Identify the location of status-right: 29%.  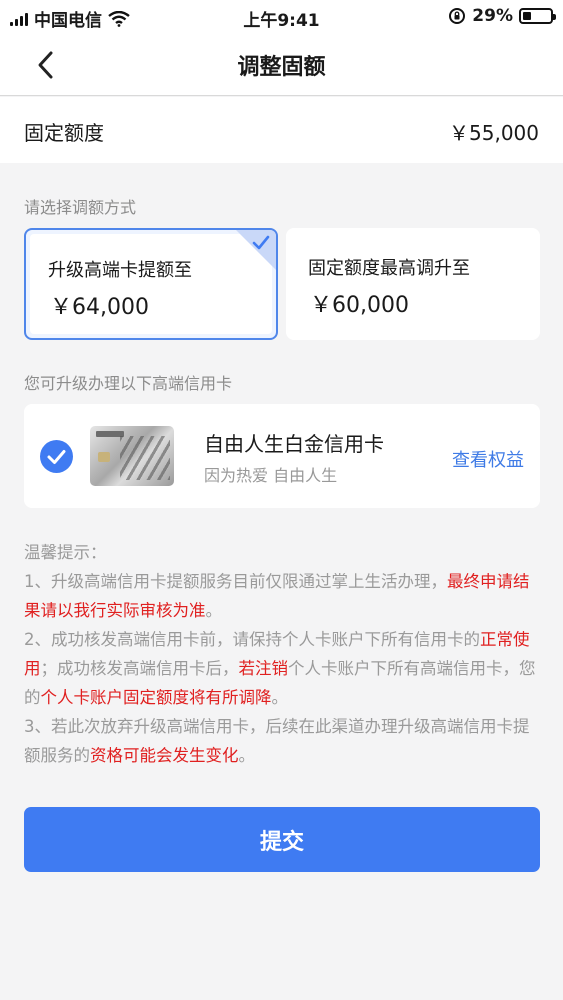
(502, 16).